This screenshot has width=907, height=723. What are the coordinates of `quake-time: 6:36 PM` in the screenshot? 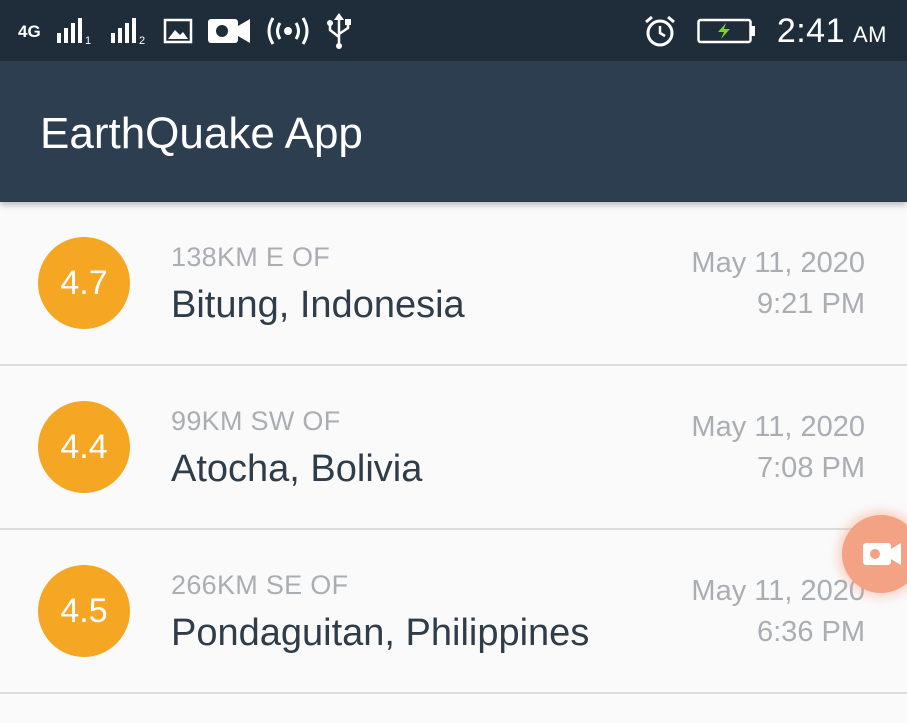 It's located at (811, 632).